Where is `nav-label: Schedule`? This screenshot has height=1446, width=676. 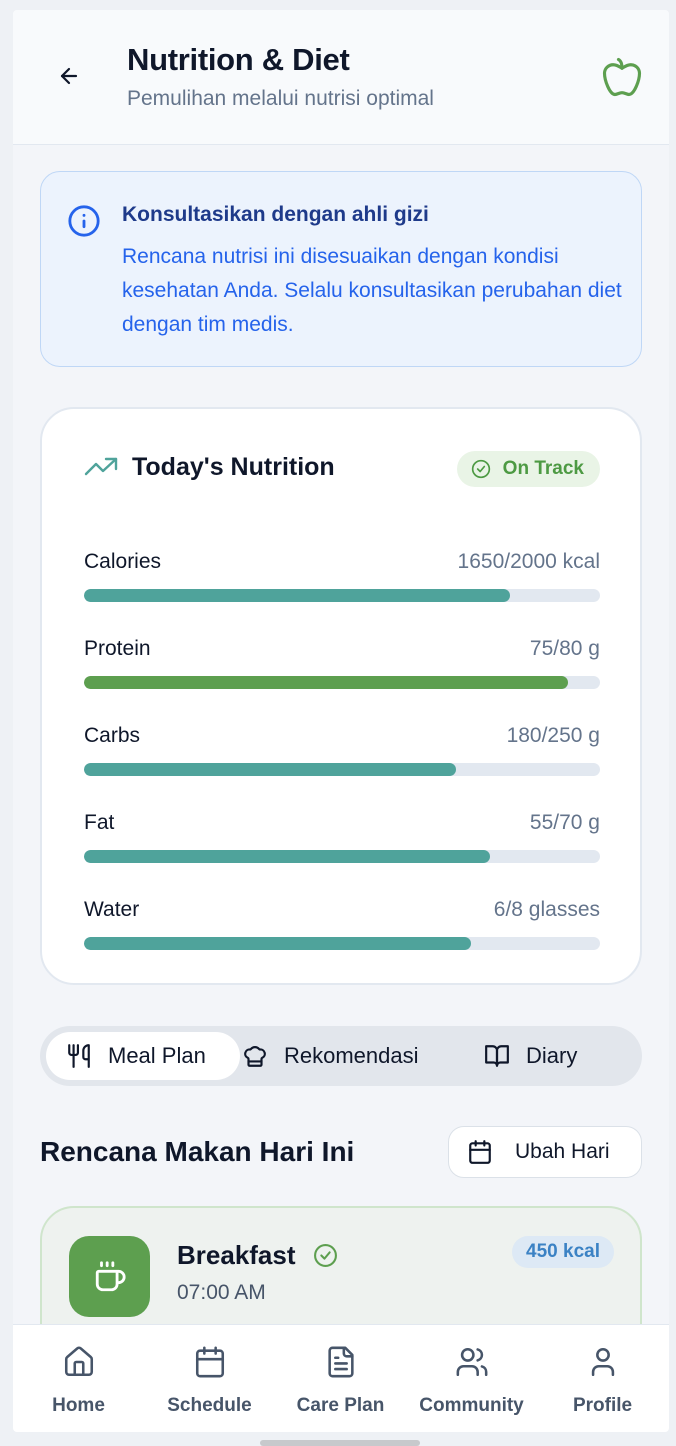 nav-label: Schedule is located at coordinates (209, 1405).